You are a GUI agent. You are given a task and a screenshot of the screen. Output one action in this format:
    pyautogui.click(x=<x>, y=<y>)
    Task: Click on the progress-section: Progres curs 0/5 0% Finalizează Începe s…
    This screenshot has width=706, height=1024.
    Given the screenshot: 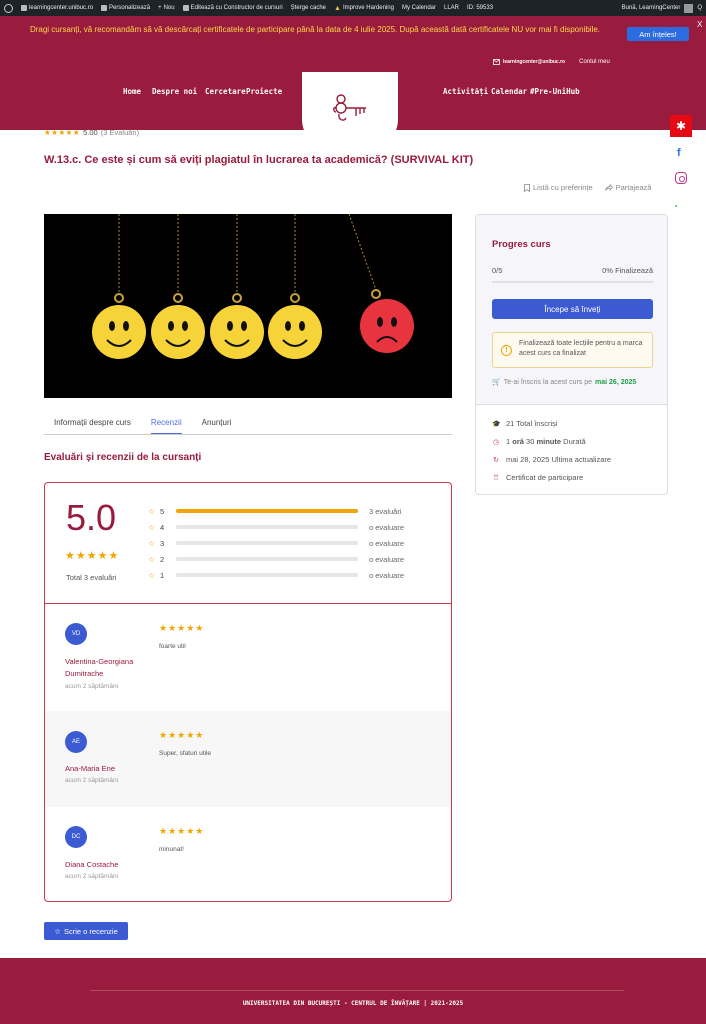 What is the action you would take?
    pyautogui.click(x=571, y=310)
    